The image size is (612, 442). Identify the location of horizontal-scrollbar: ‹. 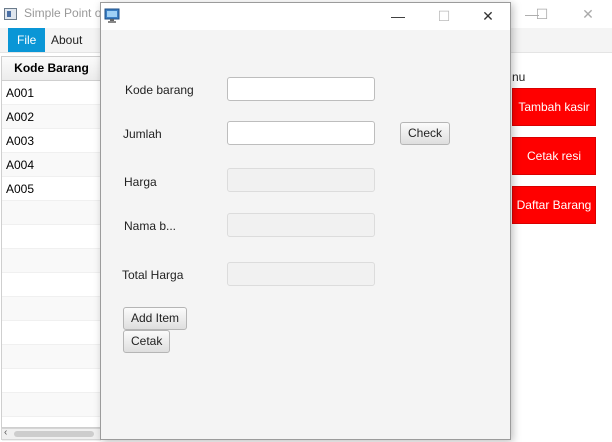
(51, 433).